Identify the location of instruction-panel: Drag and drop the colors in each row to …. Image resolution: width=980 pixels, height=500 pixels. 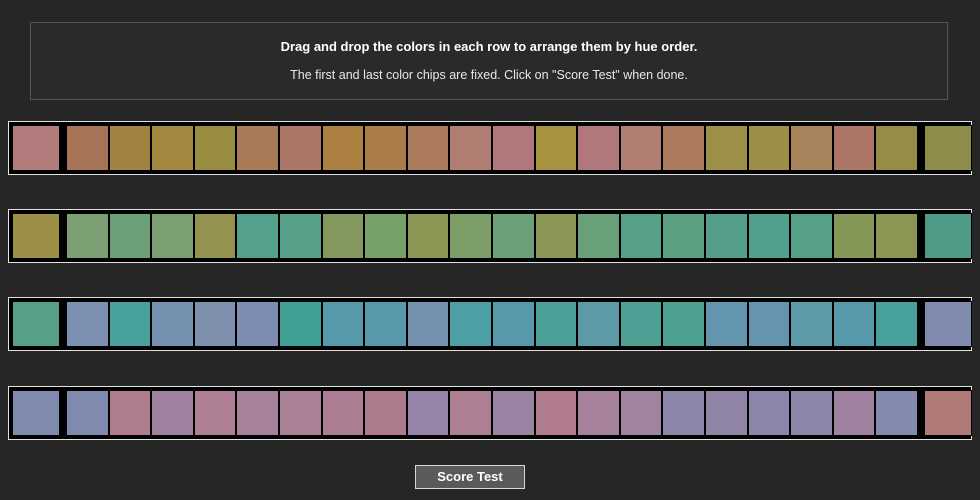
(489, 61).